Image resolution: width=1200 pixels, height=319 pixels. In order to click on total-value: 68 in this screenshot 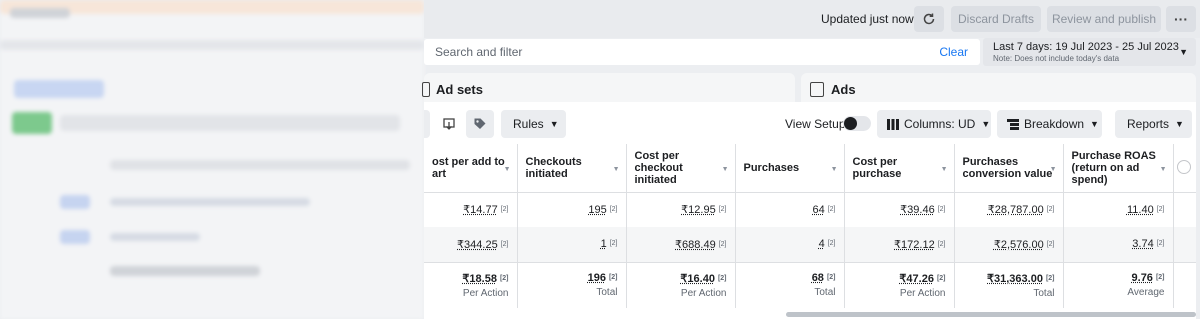, I will do `click(818, 278)`.